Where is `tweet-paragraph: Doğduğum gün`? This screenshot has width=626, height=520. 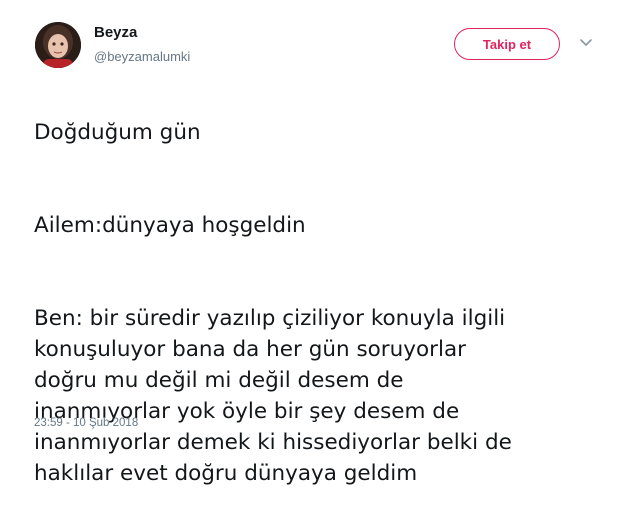
tweet-paragraph: Doğduğum gün is located at coordinates (117, 132).